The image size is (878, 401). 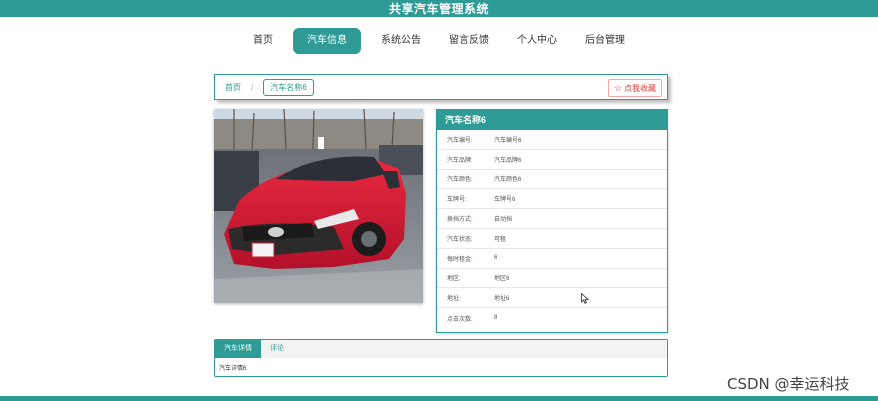 I want to click on detail-row: 每时租金: 6, so click(x=552, y=259).